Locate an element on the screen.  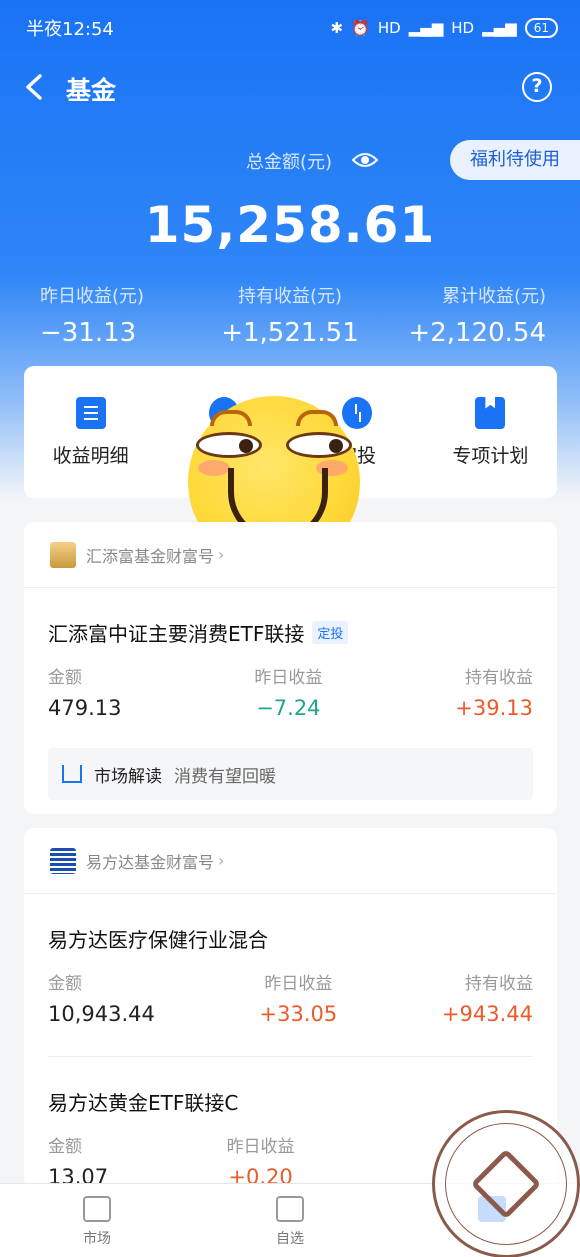
stat-value: +1,521.51 is located at coordinates (290, 333).